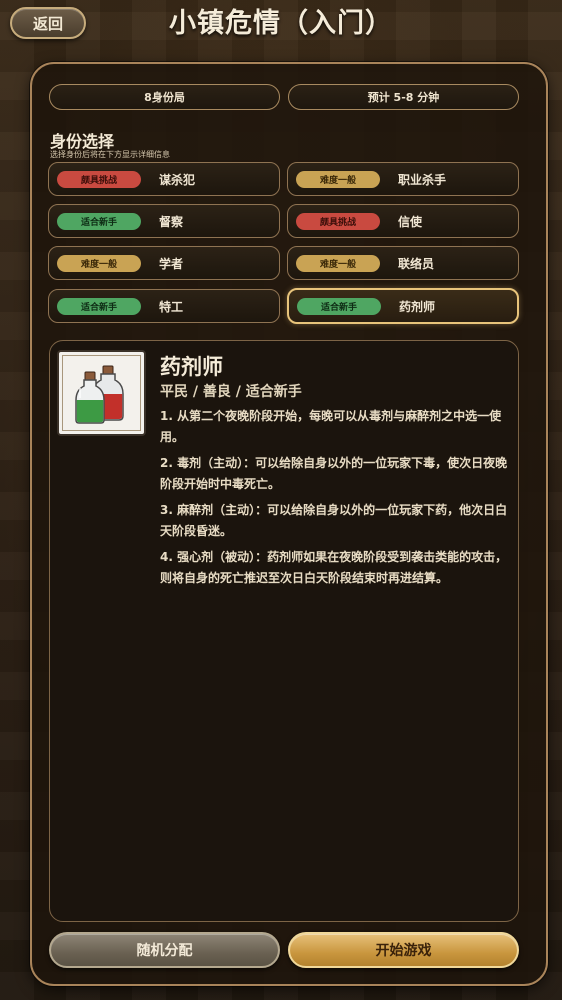  I want to click on start-game-button: 开始游戏, so click(403, 950).